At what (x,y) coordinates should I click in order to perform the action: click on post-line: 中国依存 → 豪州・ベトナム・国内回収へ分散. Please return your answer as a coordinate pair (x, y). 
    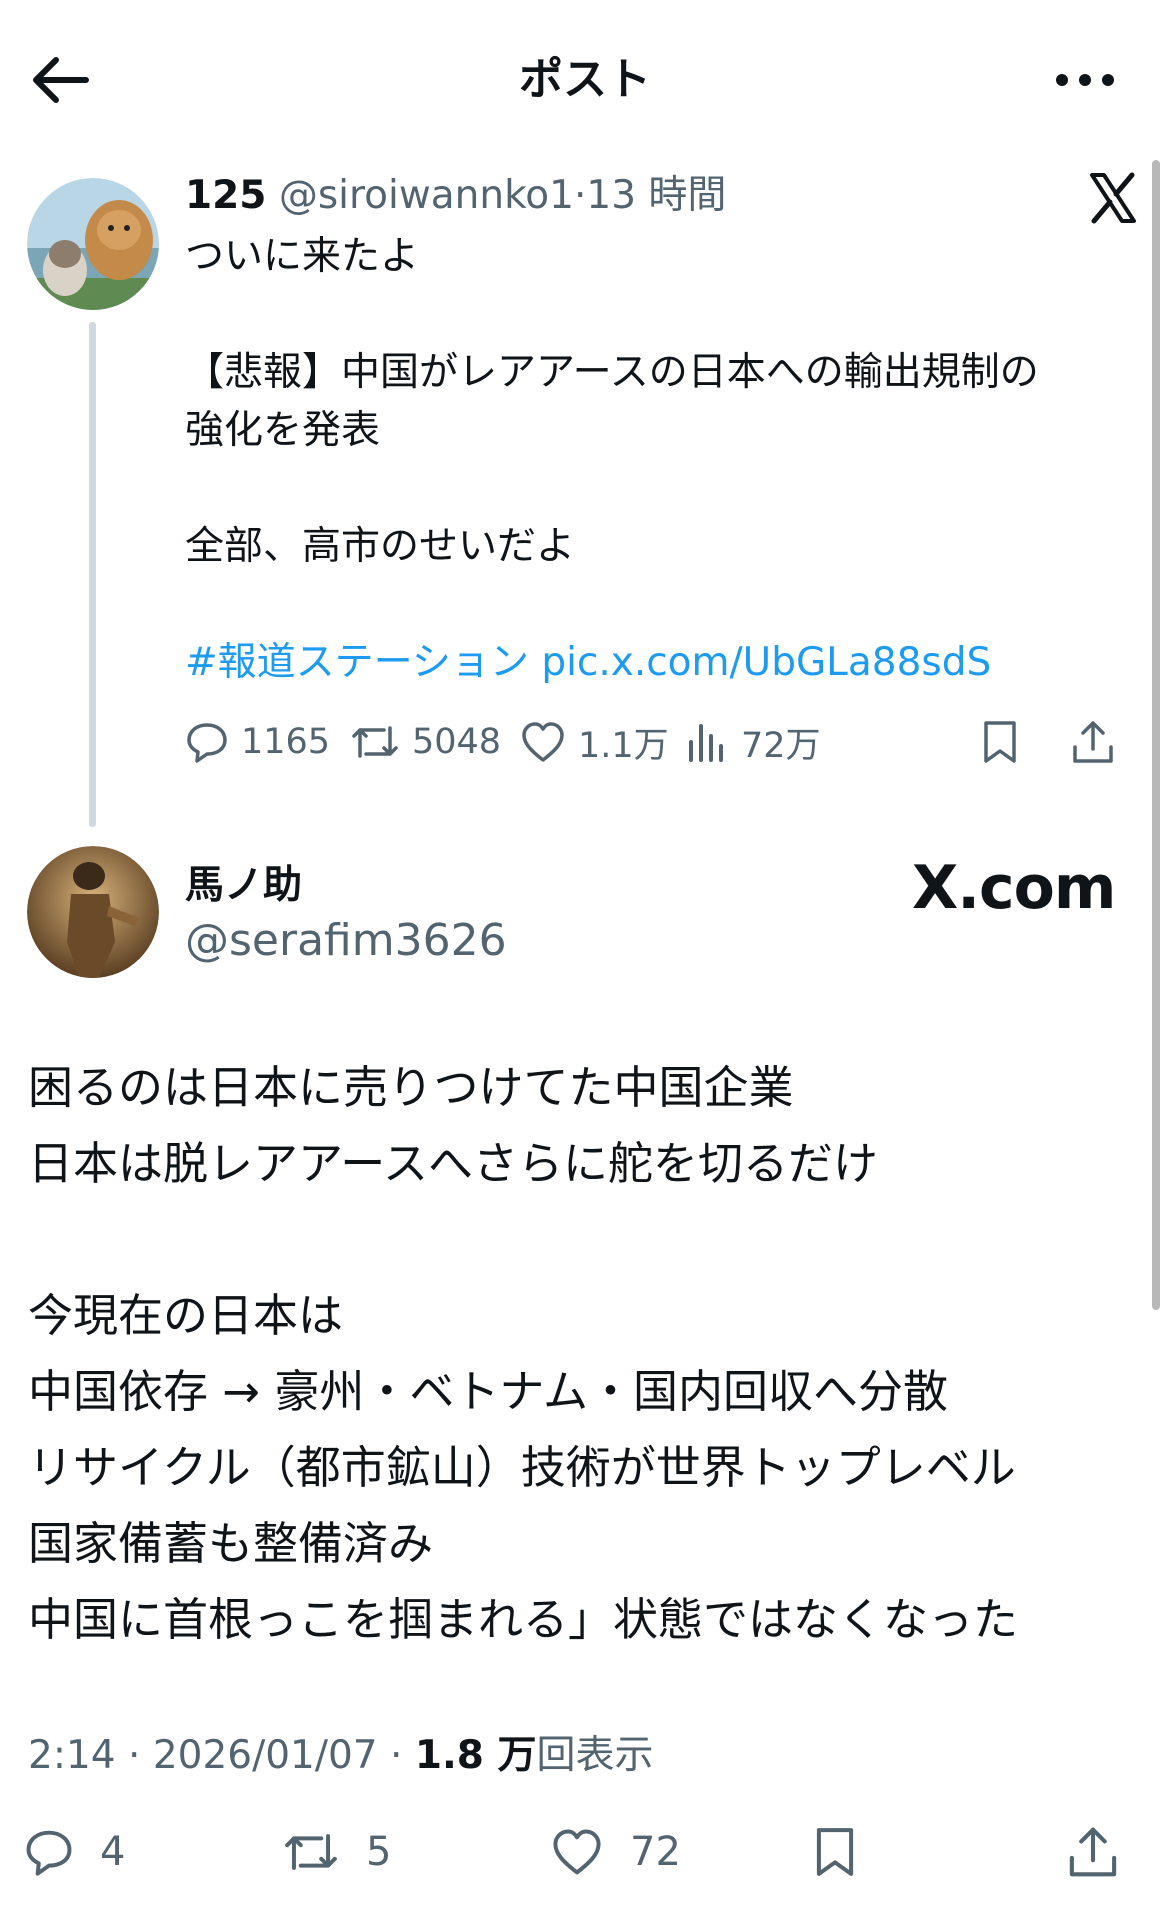
    Looking at the image, I should click on (488, 1391).